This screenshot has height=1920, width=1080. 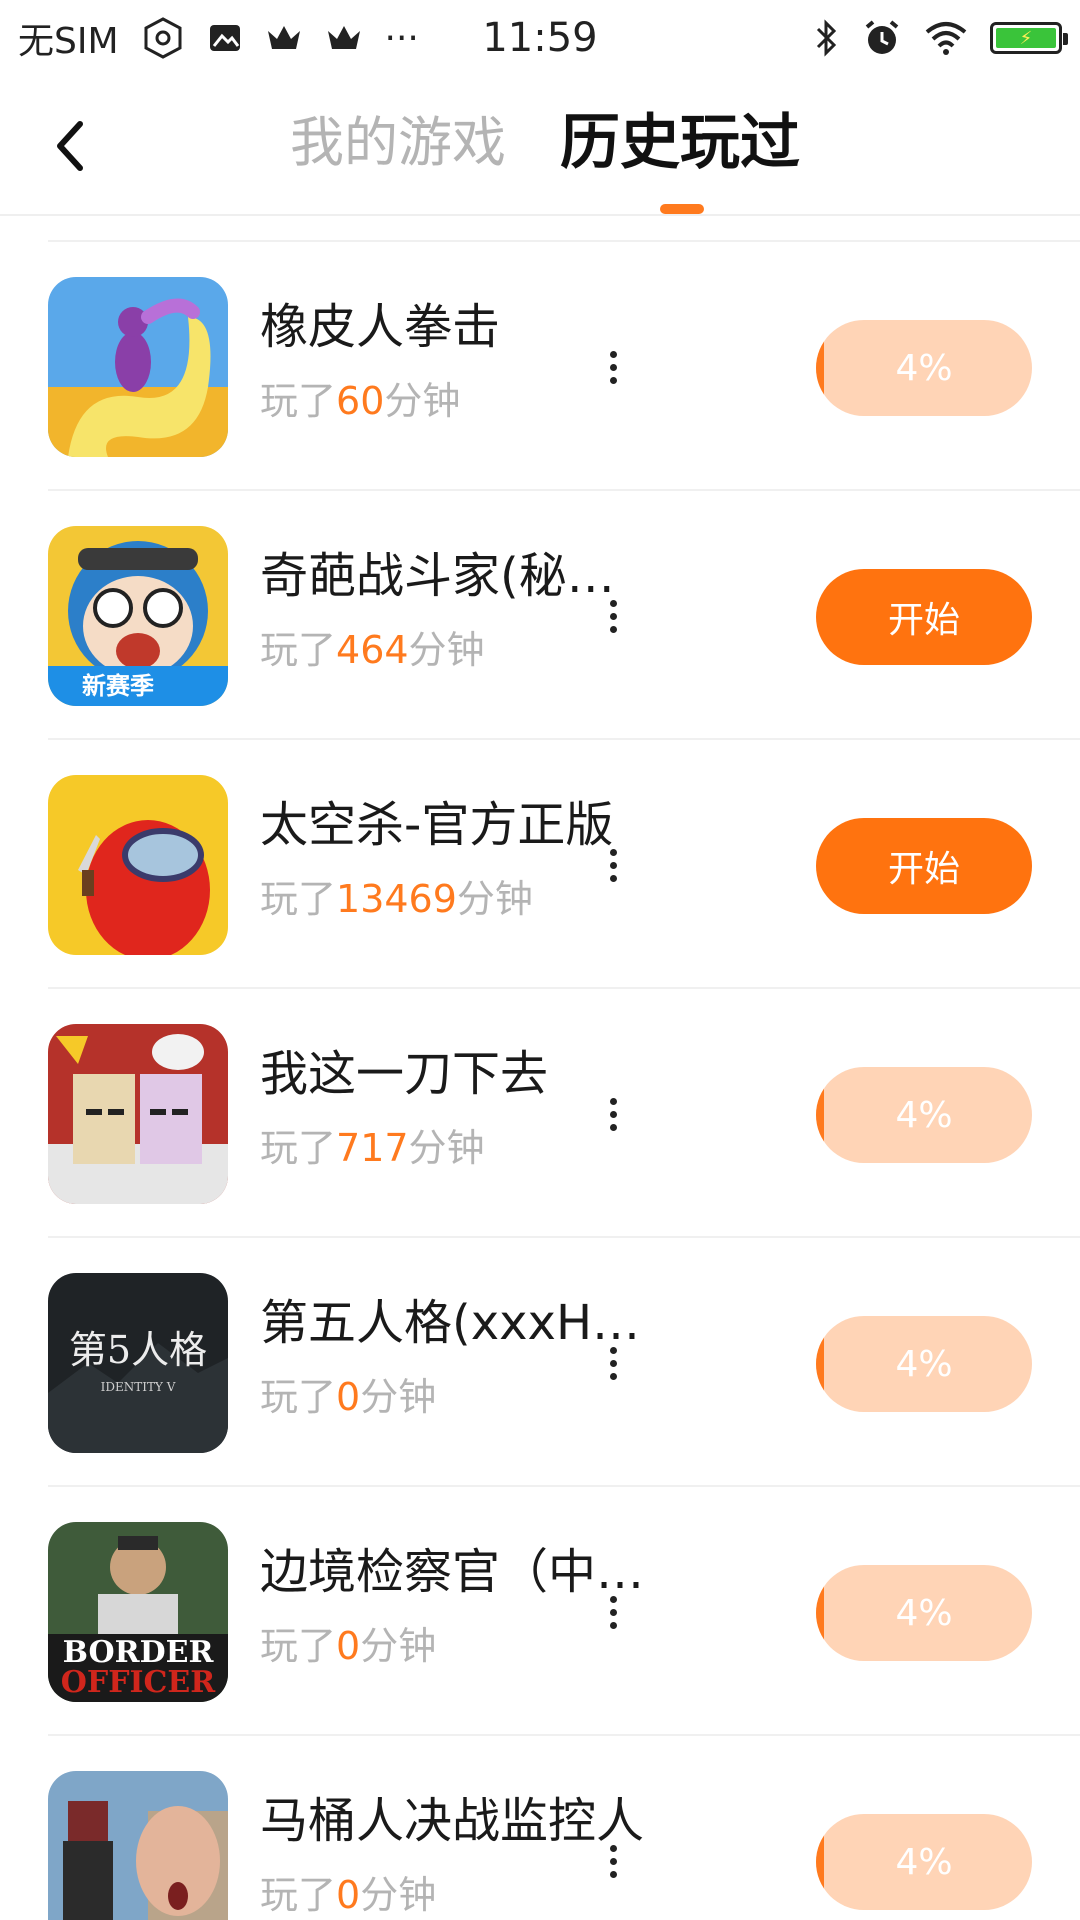 What do you see at coordinates (564, 1362) in the screenshot?
I see `game-row: 第5人格 IDENTITY V 第五人格(xxxH… 玩了0分钟 4%` at bounding box center [564, 1362].